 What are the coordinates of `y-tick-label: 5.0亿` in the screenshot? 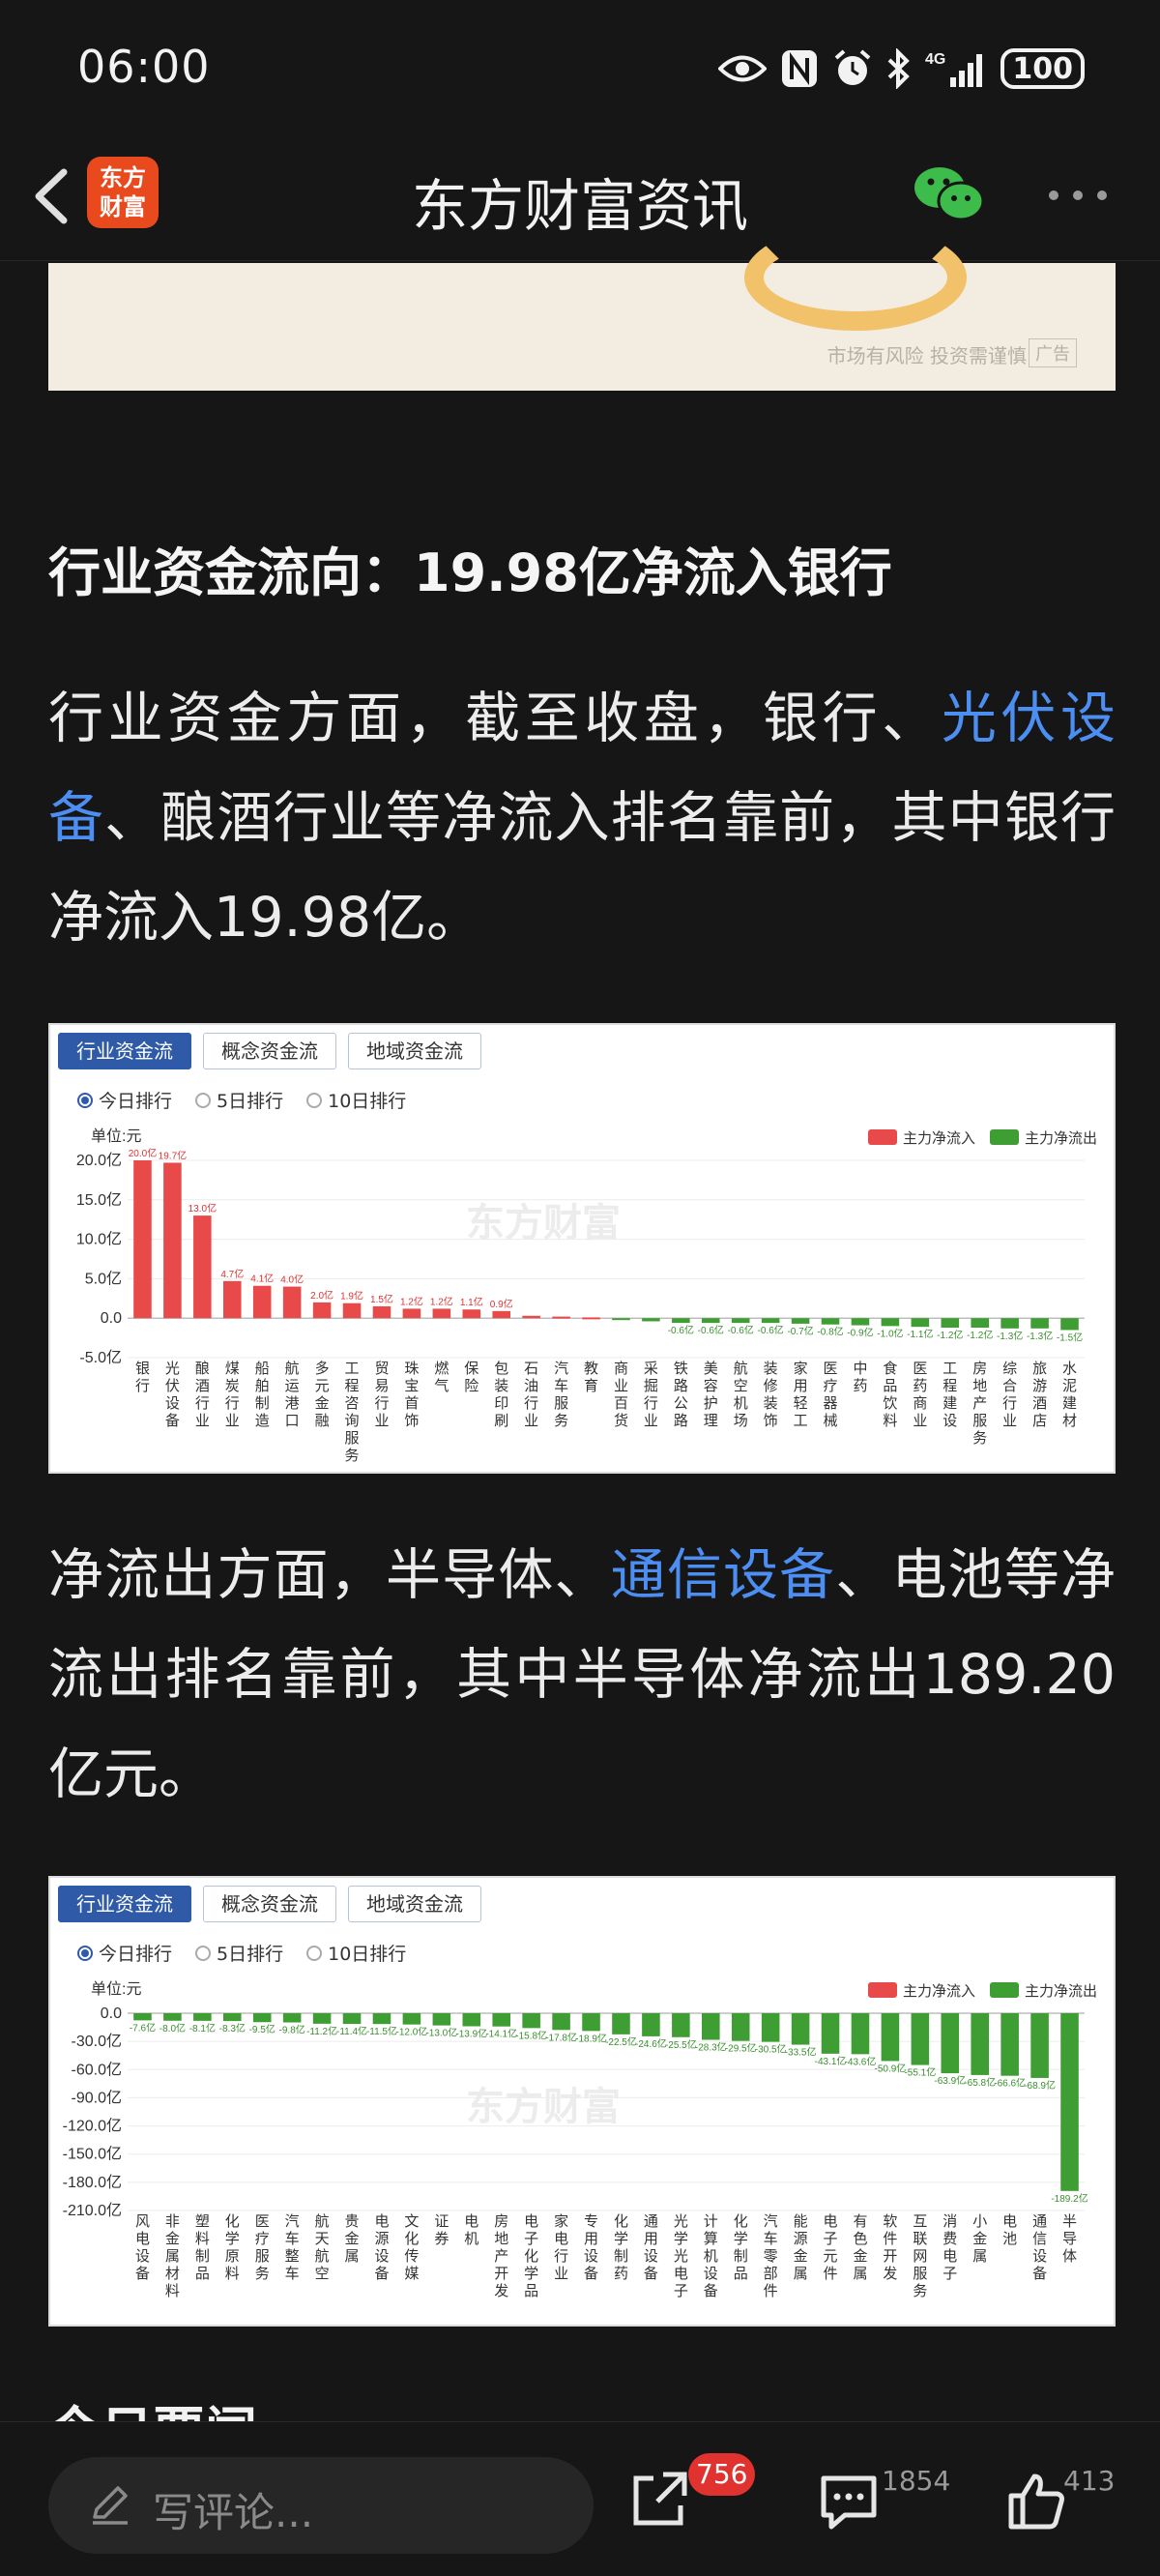 It's located at (103, 1278).